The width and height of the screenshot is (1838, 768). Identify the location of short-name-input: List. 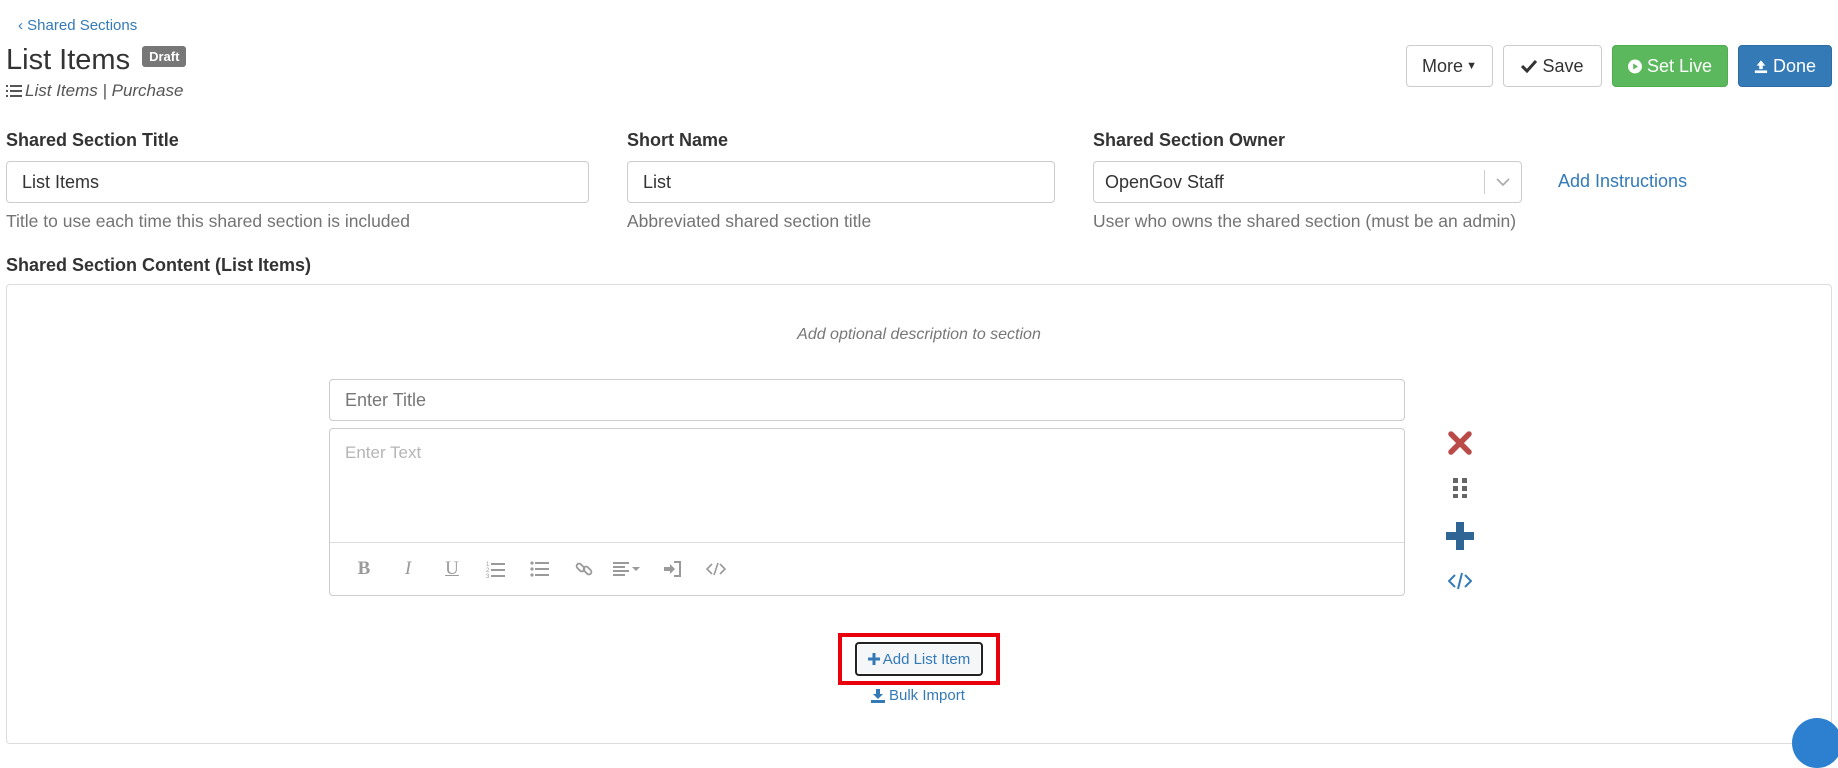
(841, 182).